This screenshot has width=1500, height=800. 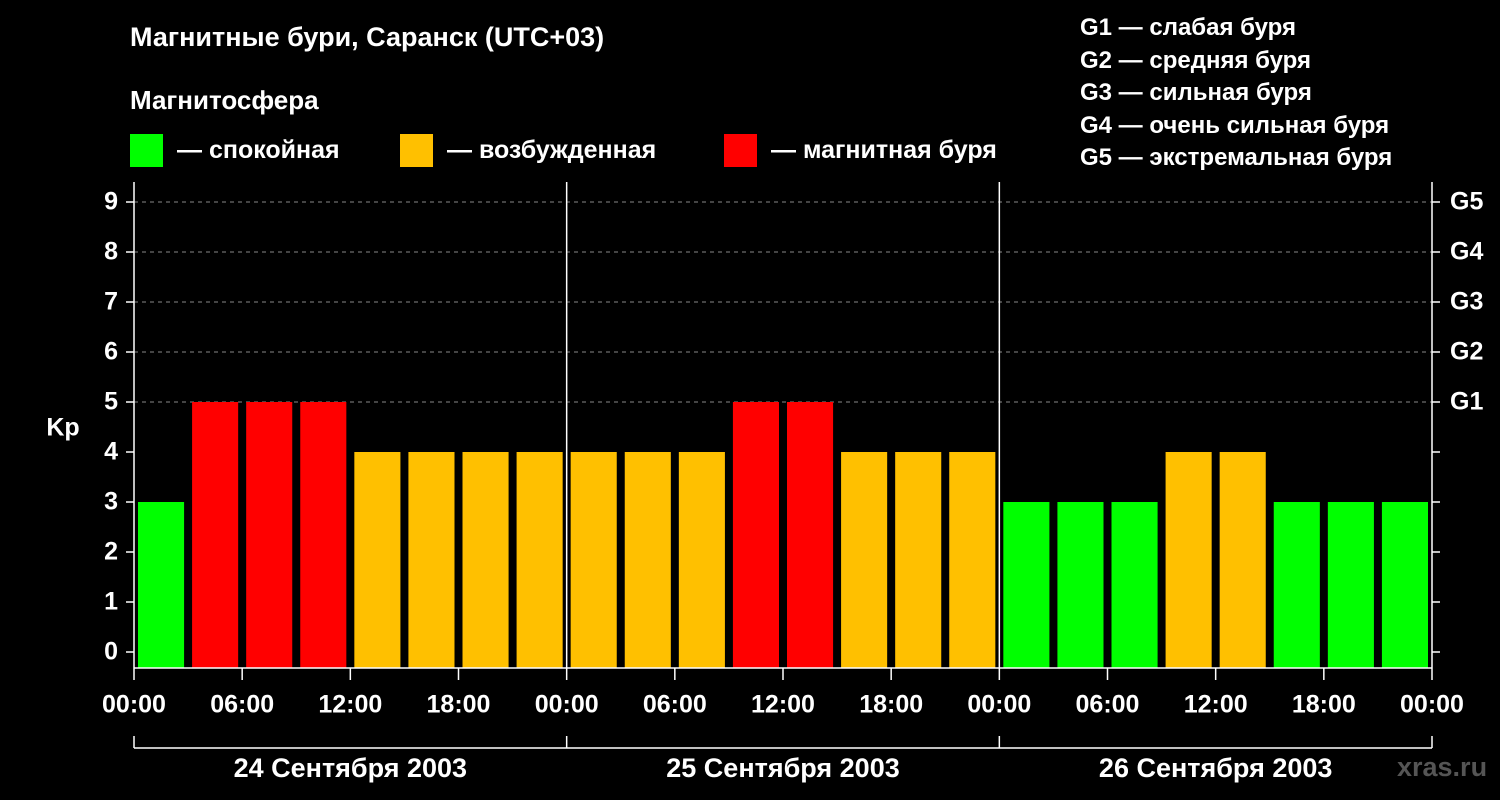 What do you see at coordinates (1442, 767) in the screenshot?
I see `watermark: xras.ru` at bounding box center [1442, 767].